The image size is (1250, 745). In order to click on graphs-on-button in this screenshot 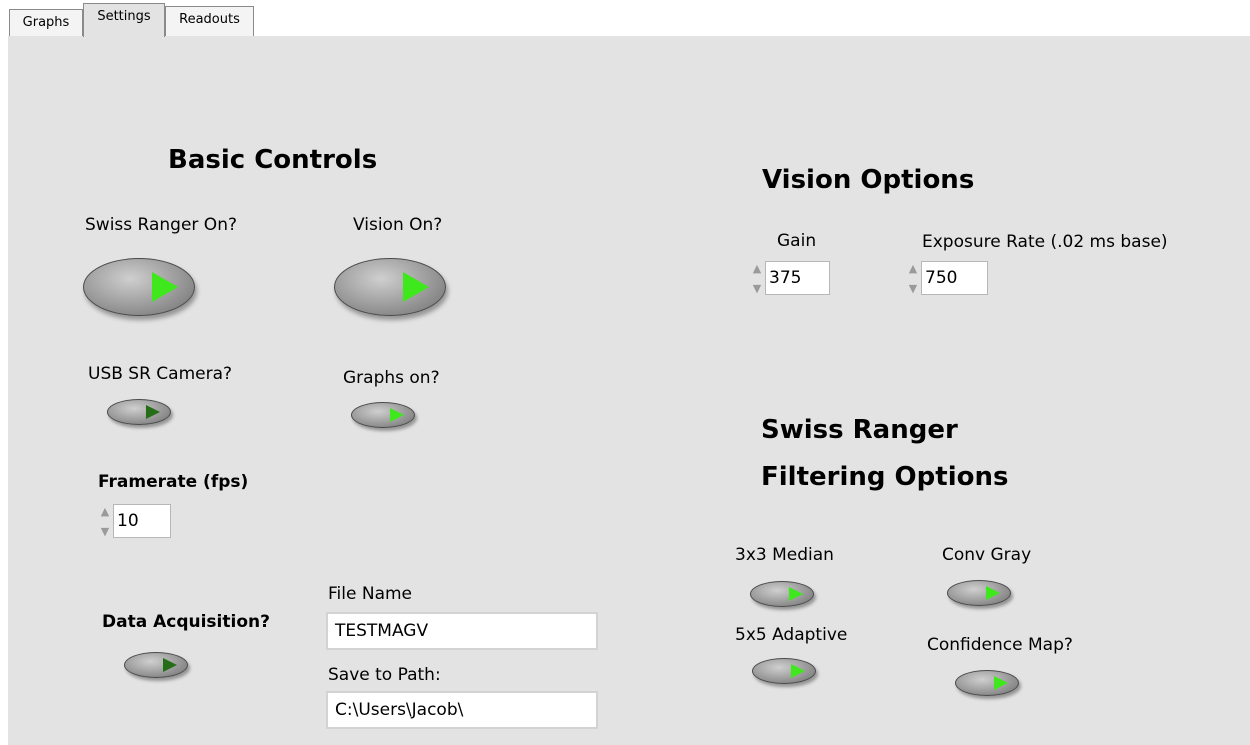, I will do `click(383, 415)`.